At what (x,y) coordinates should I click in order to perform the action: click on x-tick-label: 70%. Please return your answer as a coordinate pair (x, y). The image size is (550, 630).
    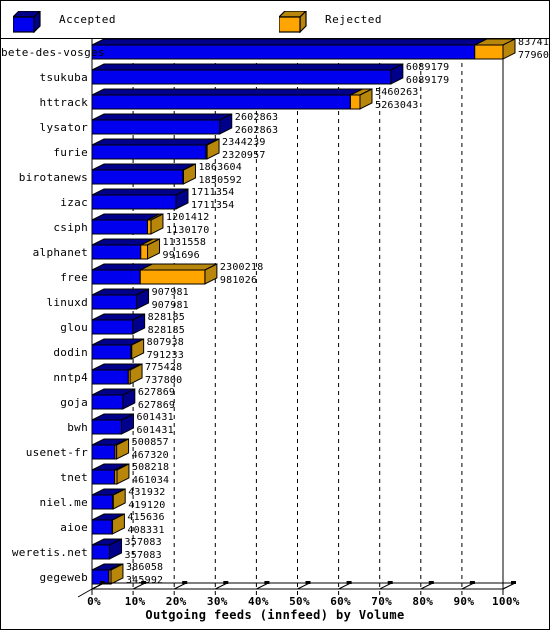
    Looking at the image, I should click on (382, 601).